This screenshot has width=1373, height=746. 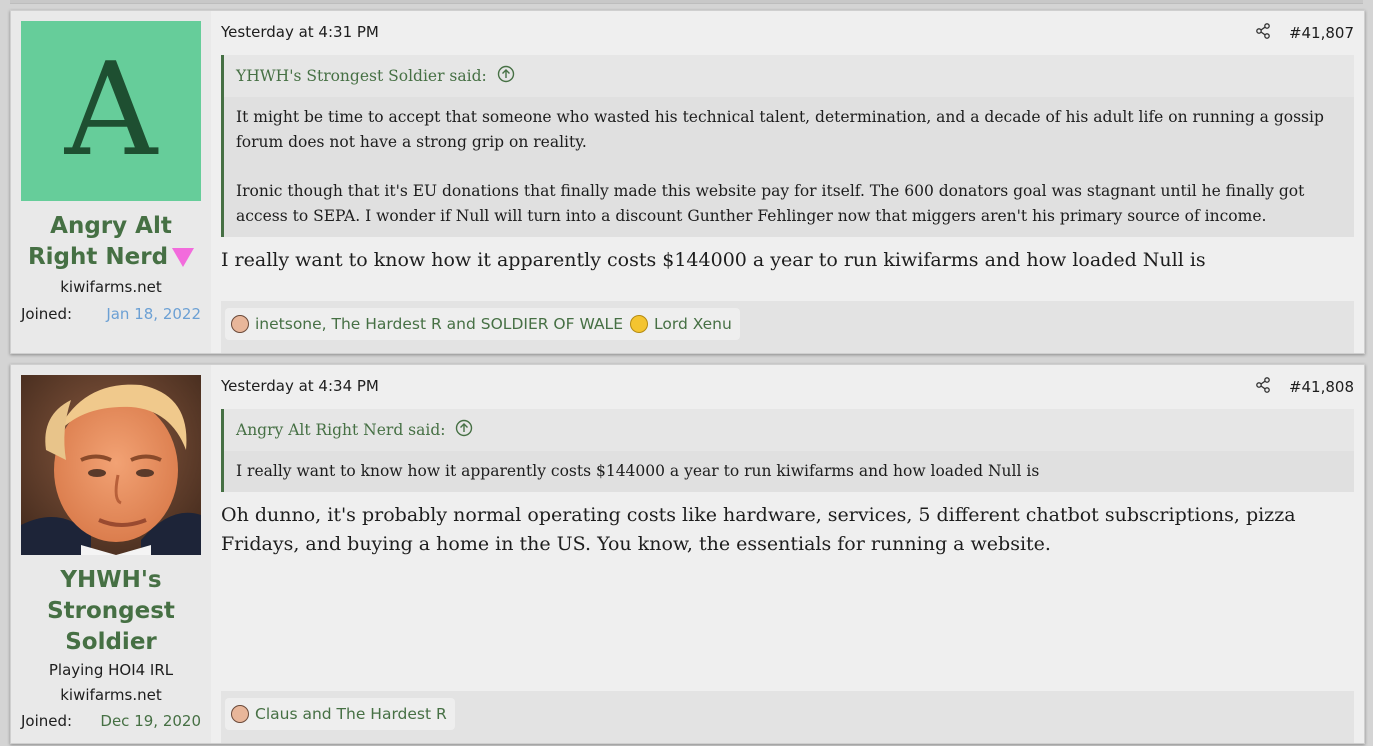 I want to click on user-title: Playing HOI4 IRL, so click(x=111, y=670).